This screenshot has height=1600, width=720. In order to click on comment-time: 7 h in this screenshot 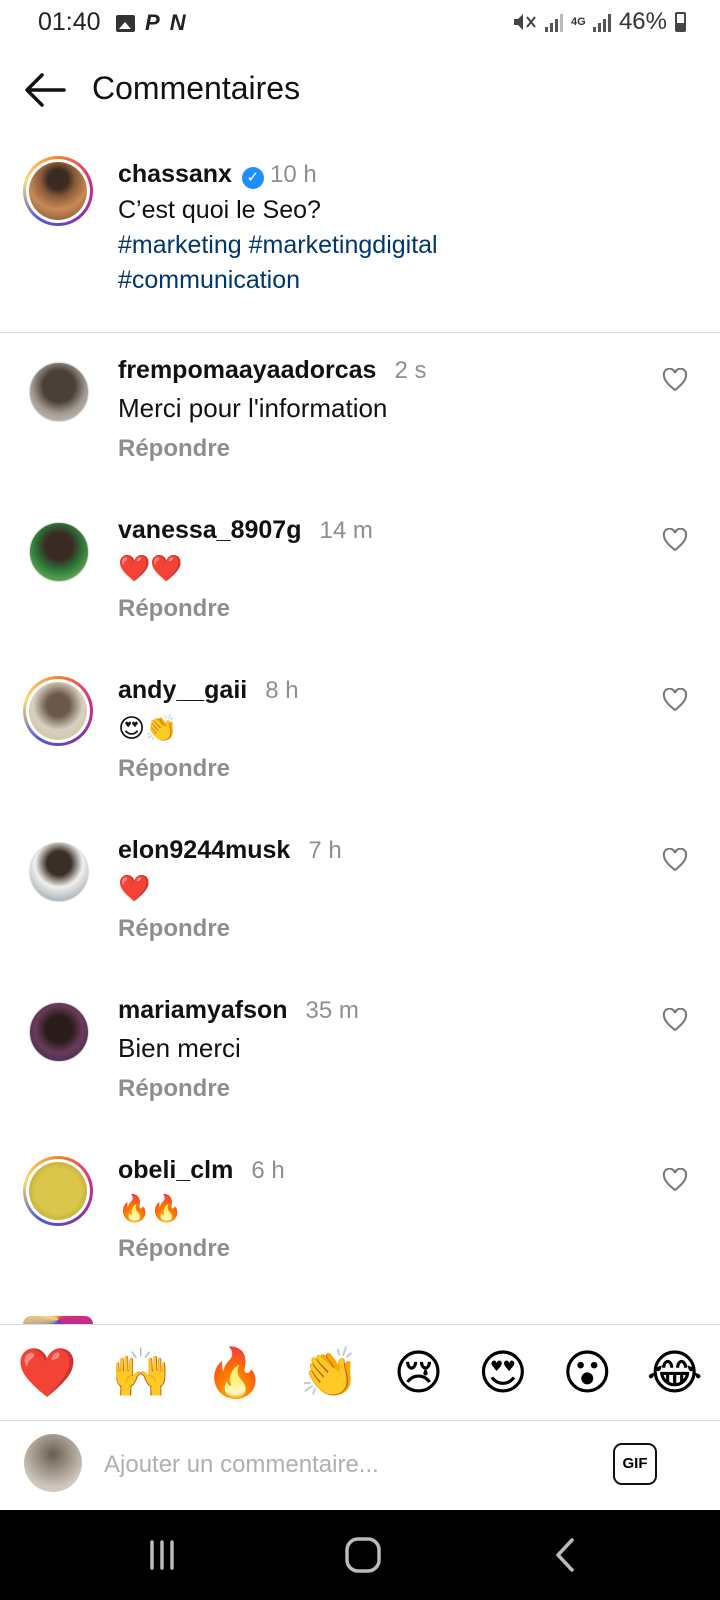, I will do `click(325, 850)`.